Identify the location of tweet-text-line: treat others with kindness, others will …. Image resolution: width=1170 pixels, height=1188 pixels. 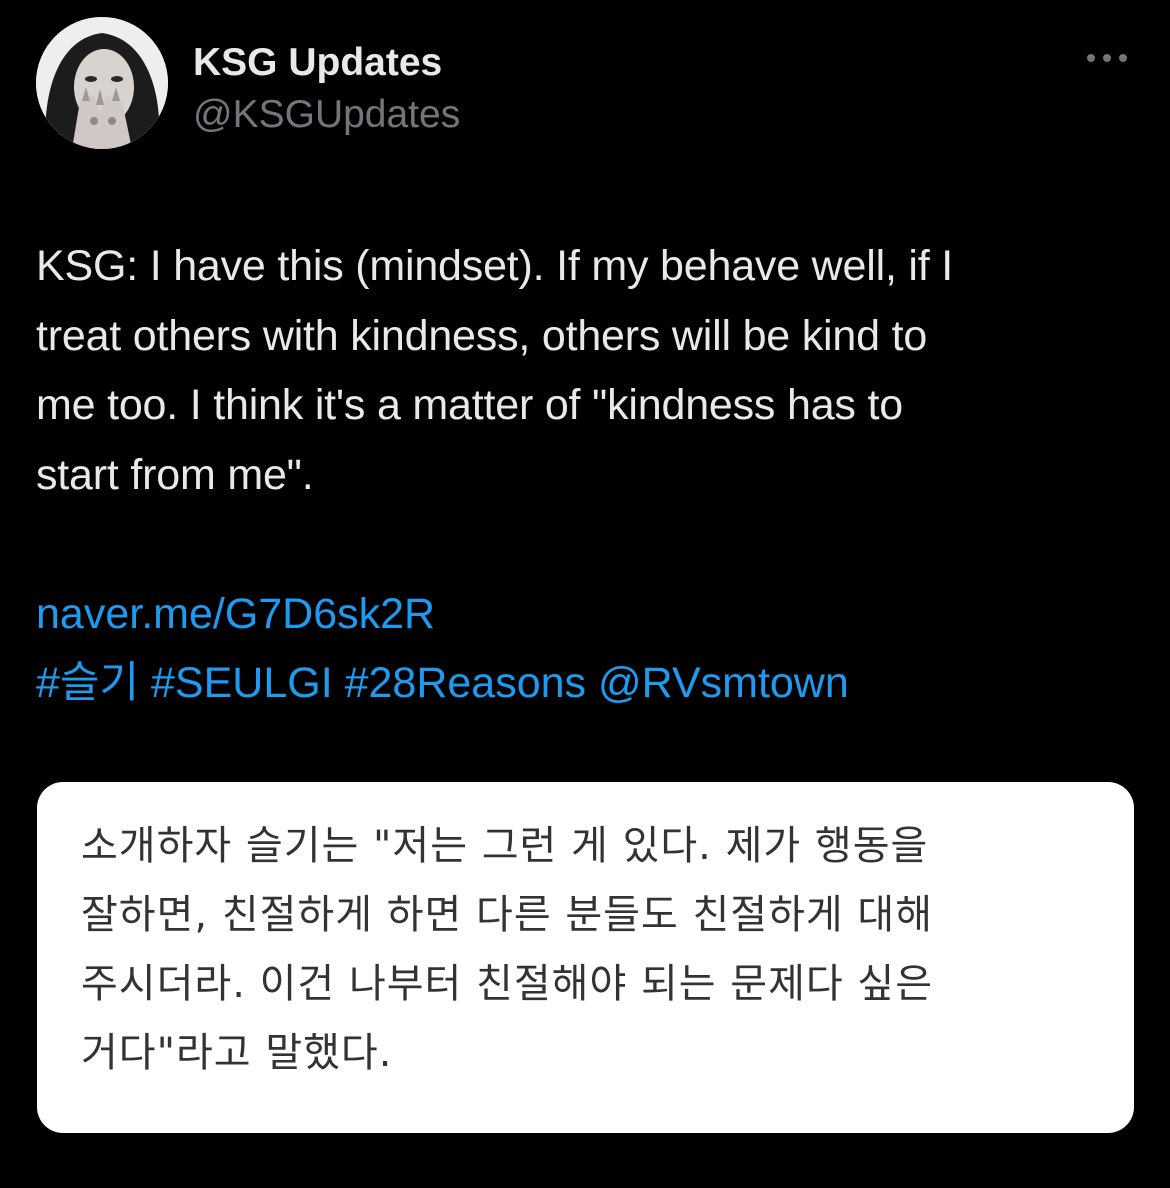
(482, 335).